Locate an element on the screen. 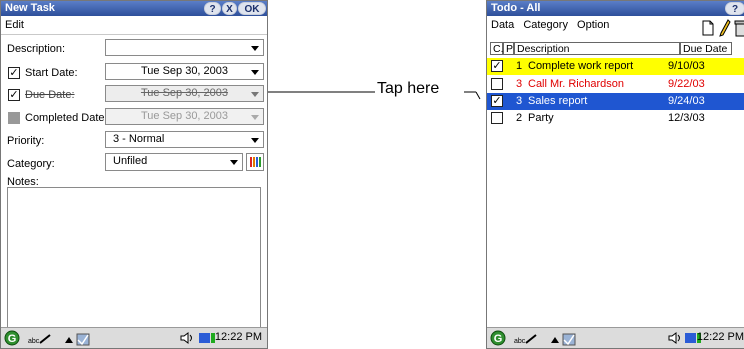 This screenshot has height=349, width=744. column-header-complete: C. is located at coordinates (497, 48).